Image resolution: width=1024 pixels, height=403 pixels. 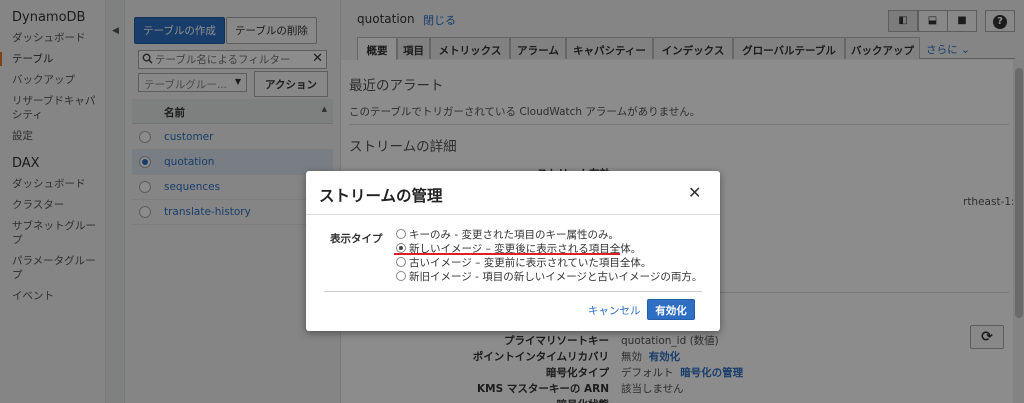 I want to click on dialog-header: ストリームの管理 ✕, so click(x=513, y=193).